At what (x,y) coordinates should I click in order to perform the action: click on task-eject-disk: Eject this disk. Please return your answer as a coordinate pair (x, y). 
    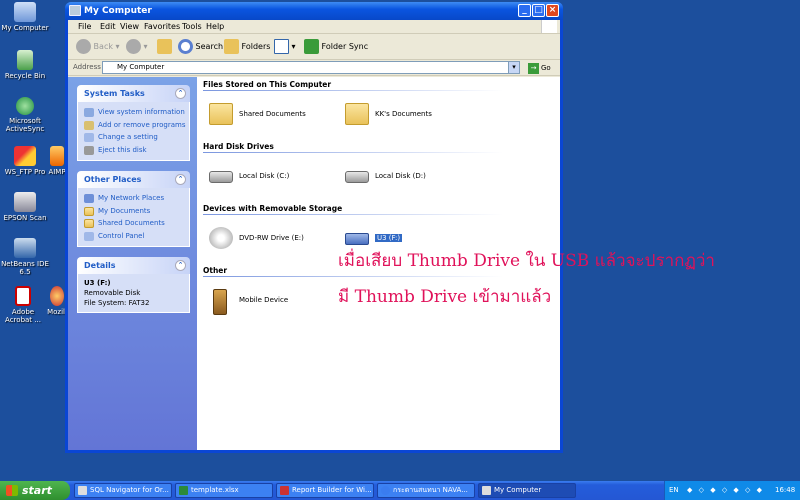
    Looking at the image, I should click on (133, 150).